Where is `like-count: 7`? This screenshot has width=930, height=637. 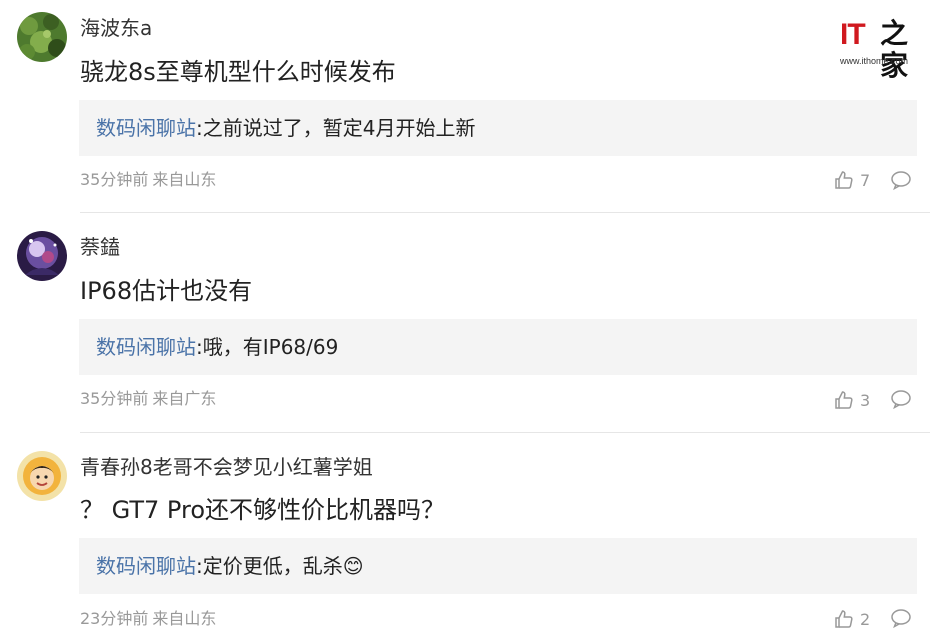 like-count: 7 is located at coordinates (865, 180).